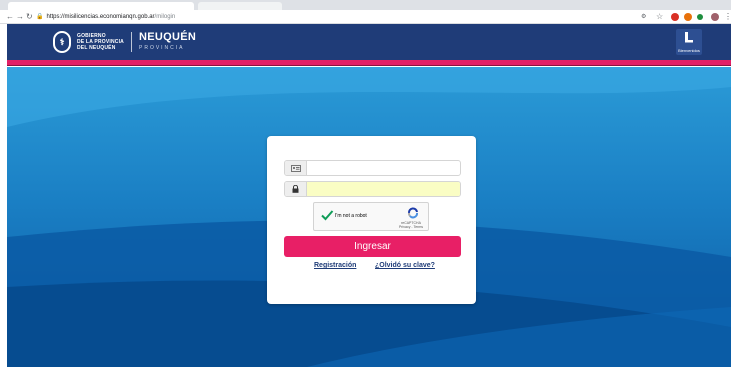 The image size is (731, 367). Describe the element at coordinates (405, 266) in the screenshot. I see `forgot-password-link: ¿Olvidó su clave?` at that location.